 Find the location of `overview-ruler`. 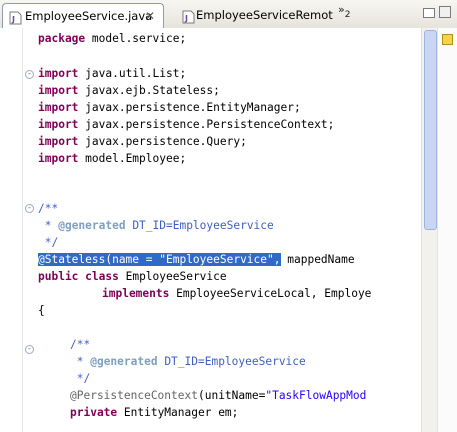

overview-ruler is located at coordinates (447, 230).